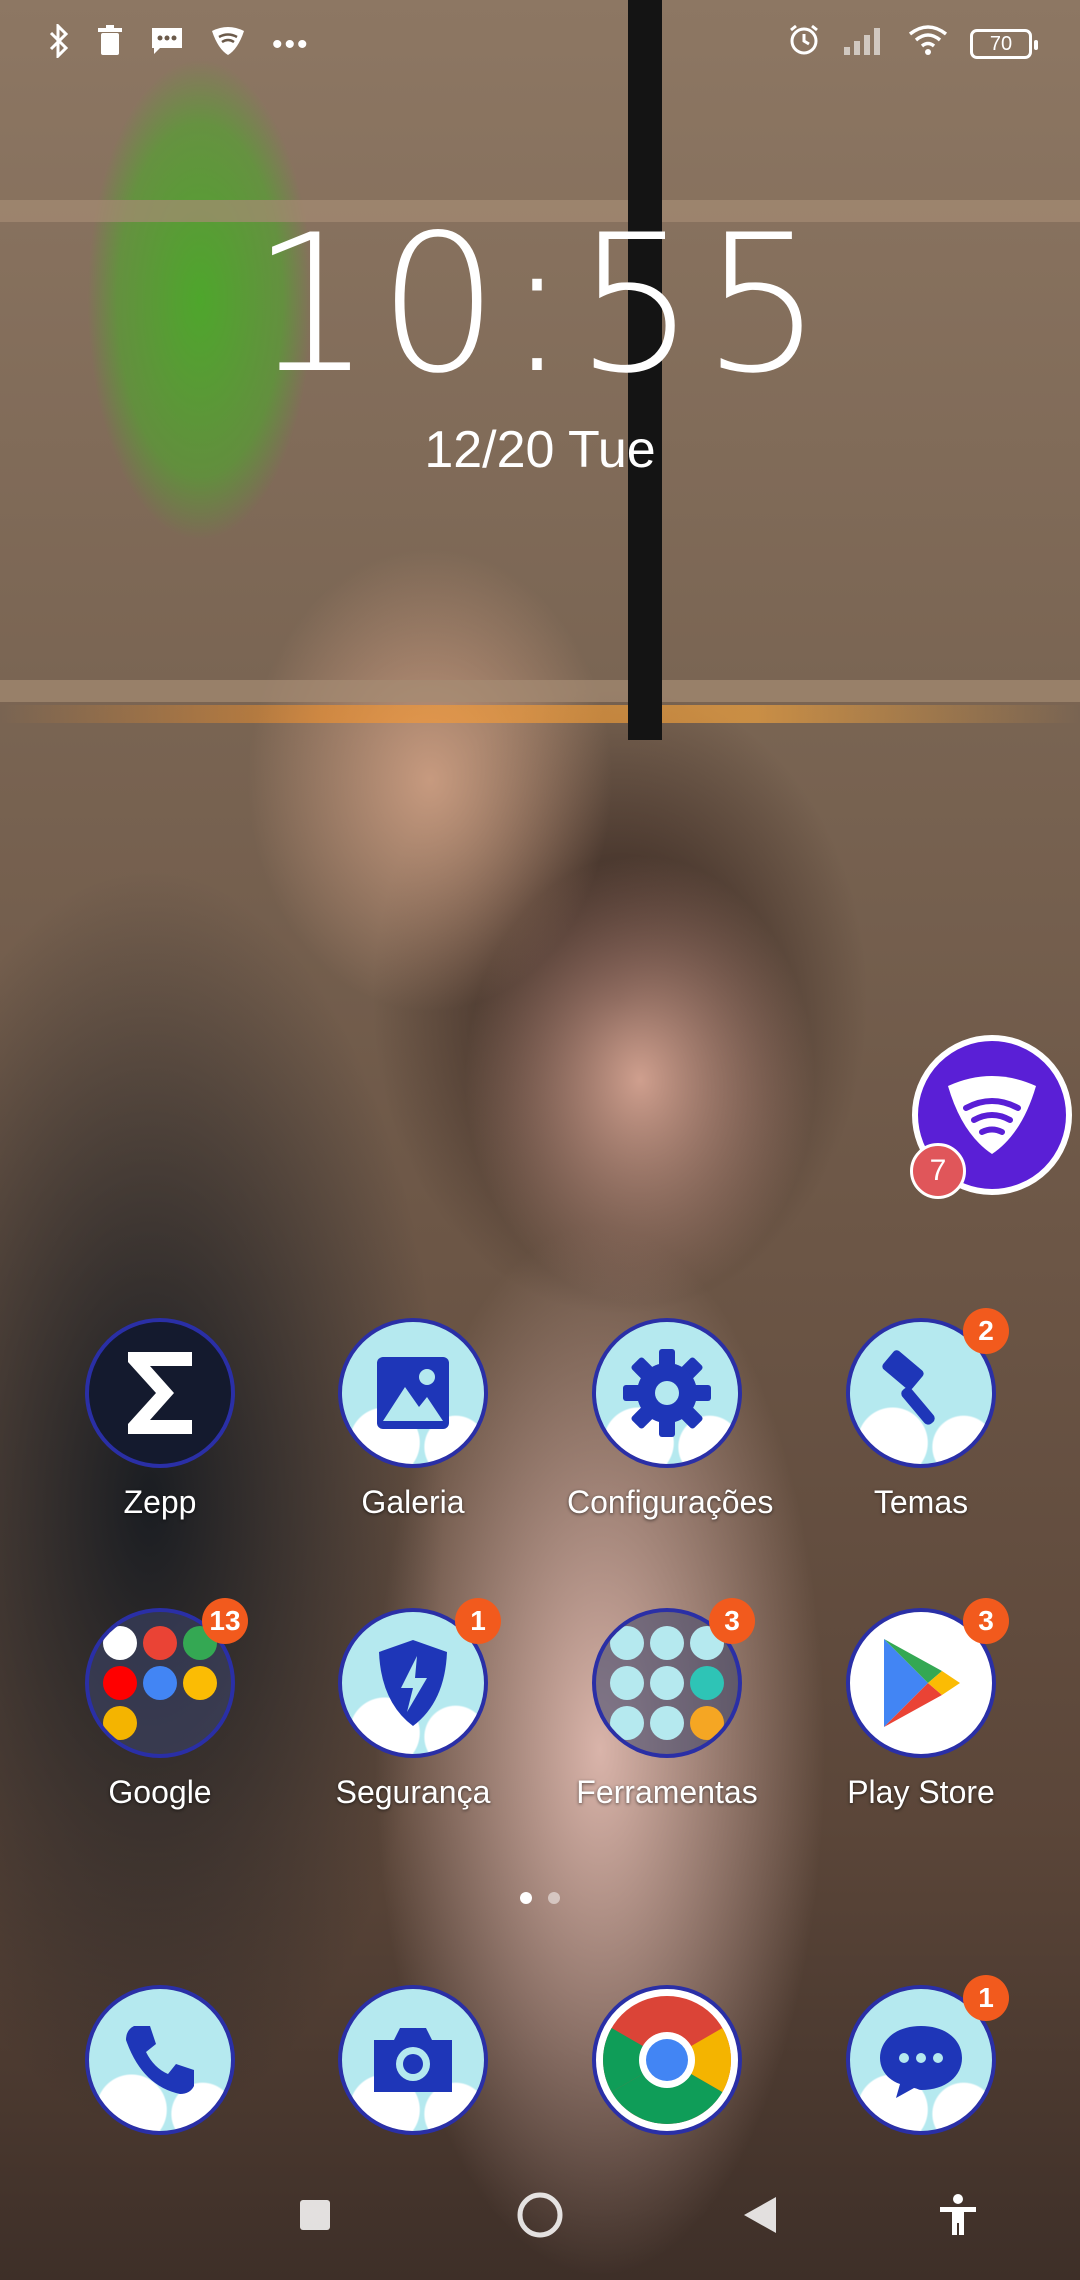 This screenshot has height=2280, width=1080. I want to click on date-text: 12/20, so click(489, 450).